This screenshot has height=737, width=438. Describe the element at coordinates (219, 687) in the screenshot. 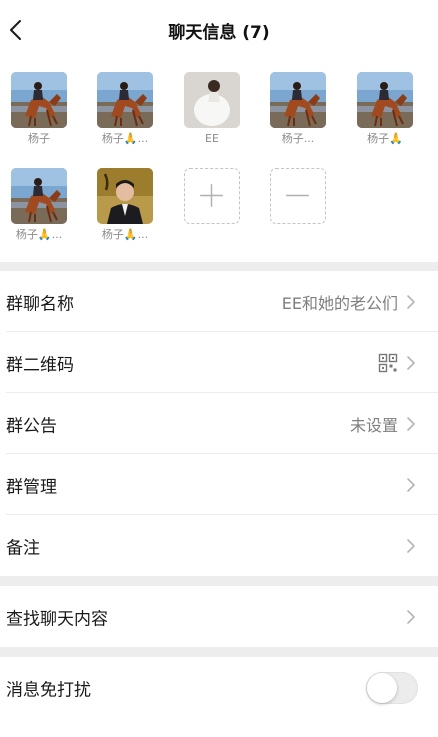

I see `mute-notifications-row: 消息免打扰` at that location.